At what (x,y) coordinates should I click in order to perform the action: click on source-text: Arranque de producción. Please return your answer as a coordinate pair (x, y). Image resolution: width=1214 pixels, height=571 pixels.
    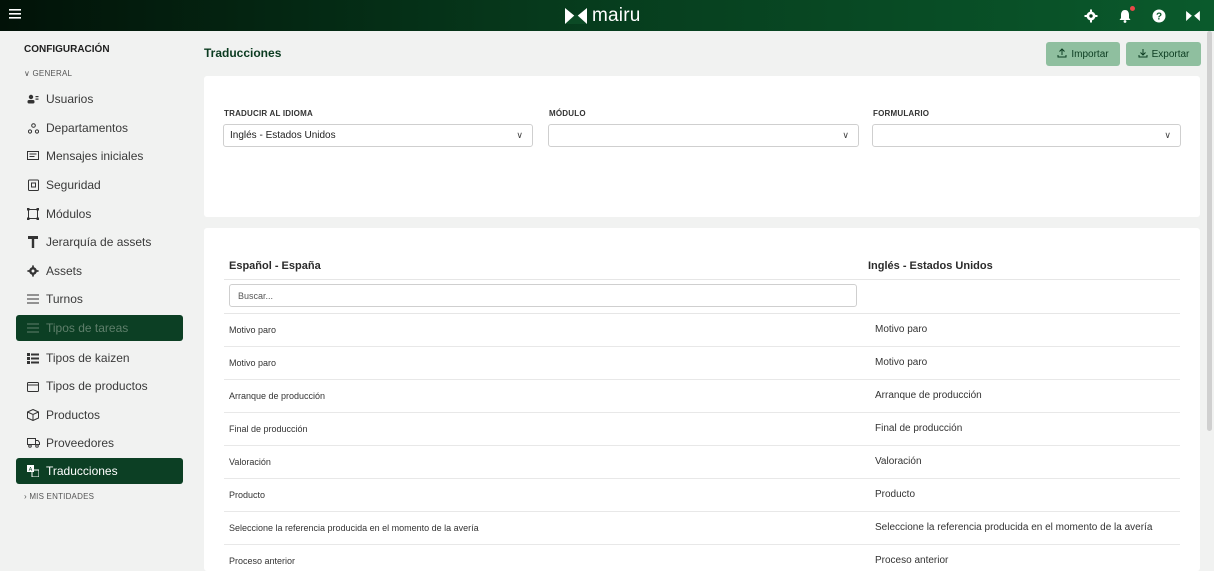
    Looking at the image, I should click on (277, 396).